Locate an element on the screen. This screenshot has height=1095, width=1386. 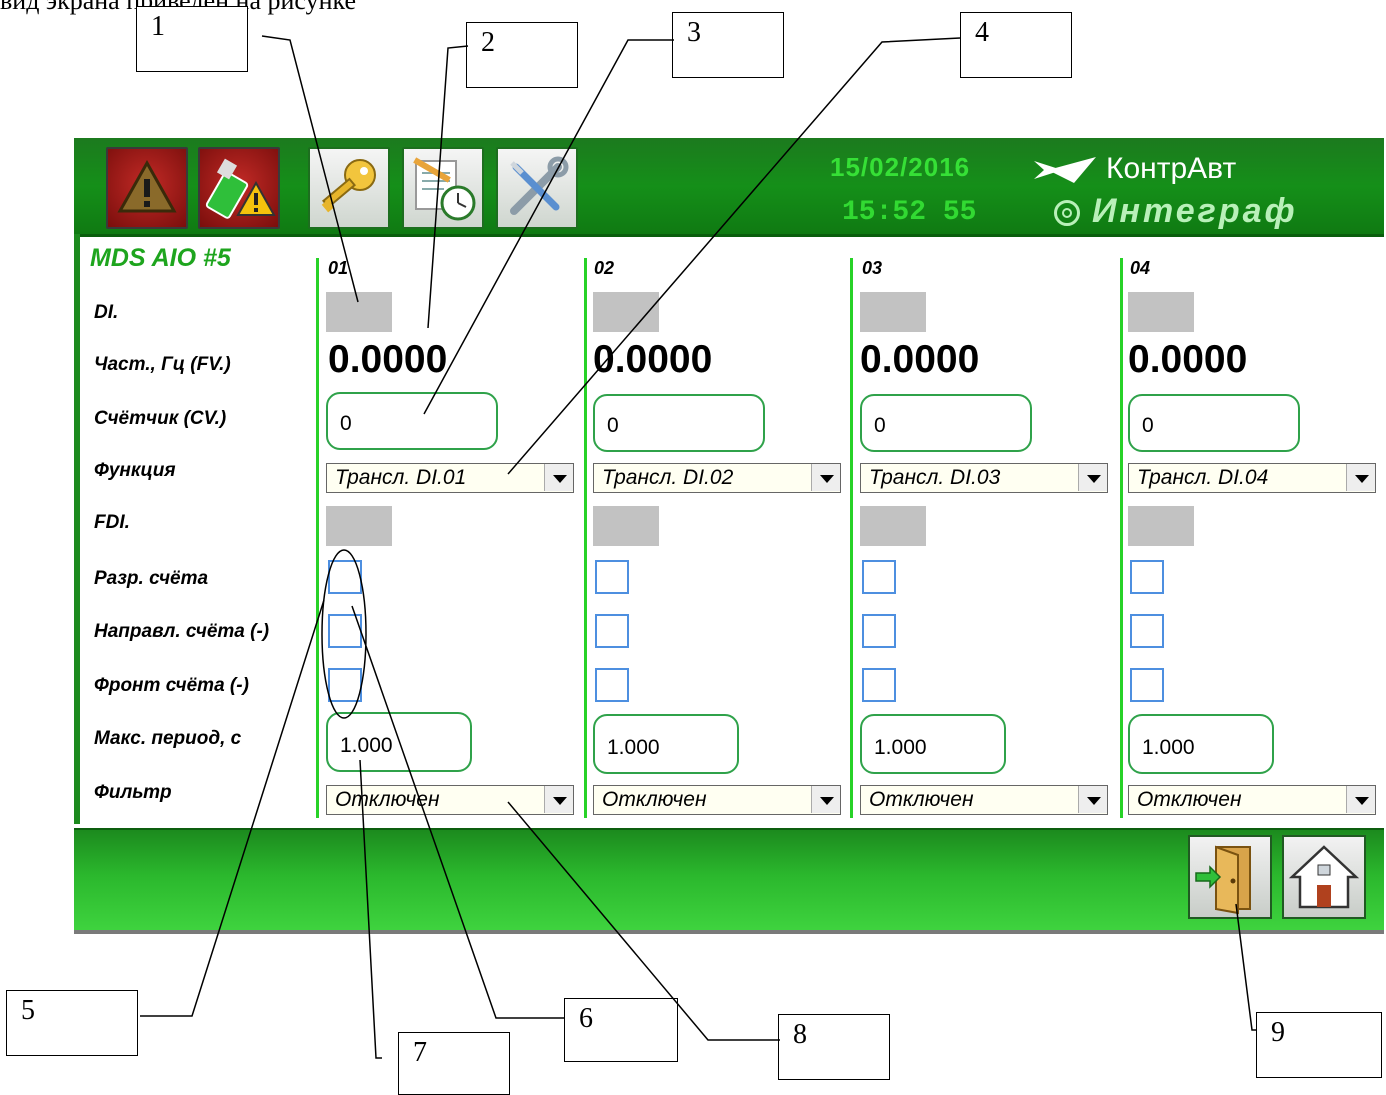
key-icon is located at coordinates (348, 186).